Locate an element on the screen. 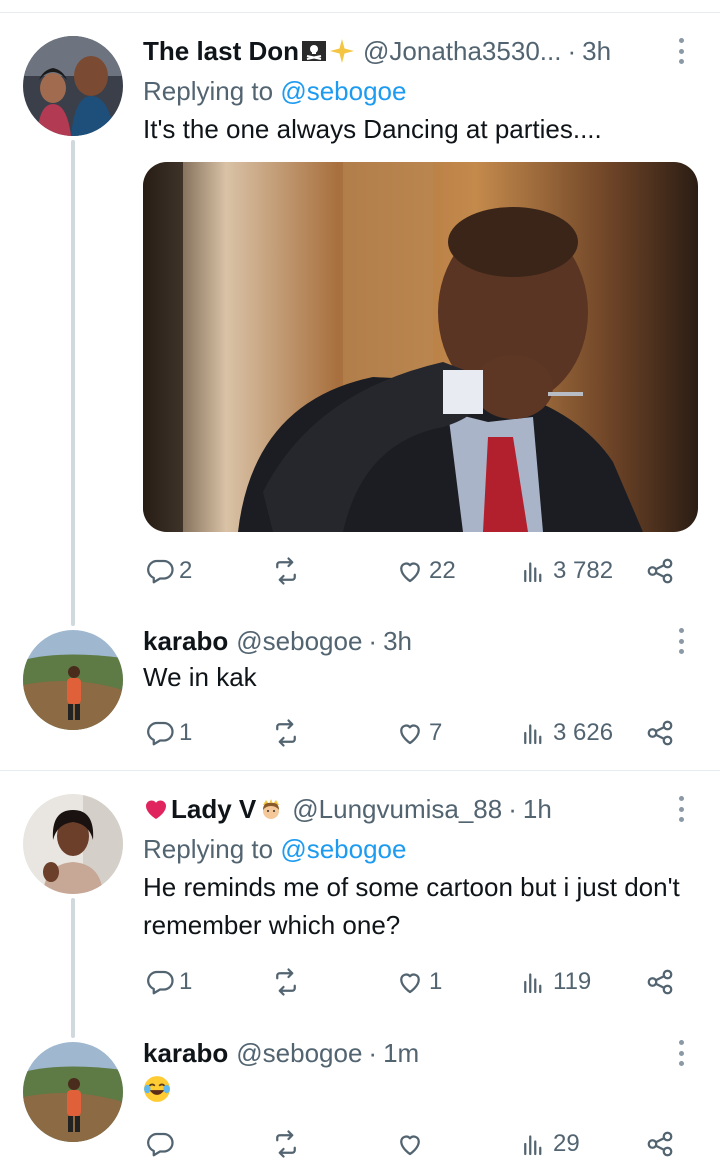  tweet-header: The last Don @Jonatha3530... · 3h is located at coordinates (420, 51).